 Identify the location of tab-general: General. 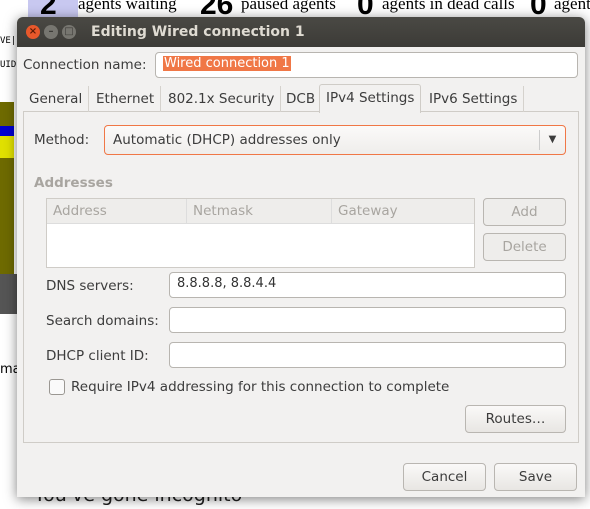
(56, 99).